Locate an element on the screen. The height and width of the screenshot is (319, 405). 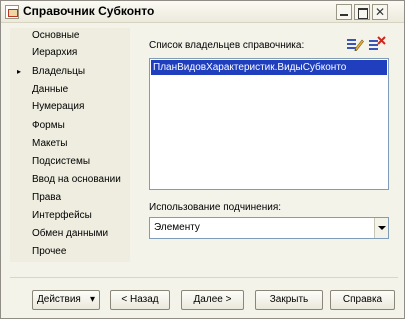
sidebar-item-rights: Права is located at coordinates (70, 198).